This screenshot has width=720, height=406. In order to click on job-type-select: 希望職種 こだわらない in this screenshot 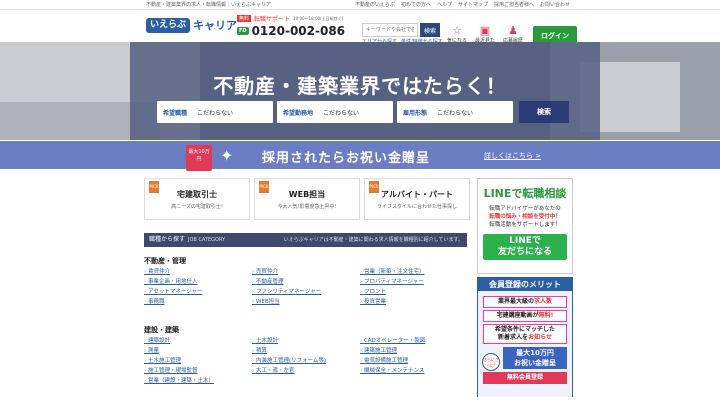, I will do `click(215, 112)`.